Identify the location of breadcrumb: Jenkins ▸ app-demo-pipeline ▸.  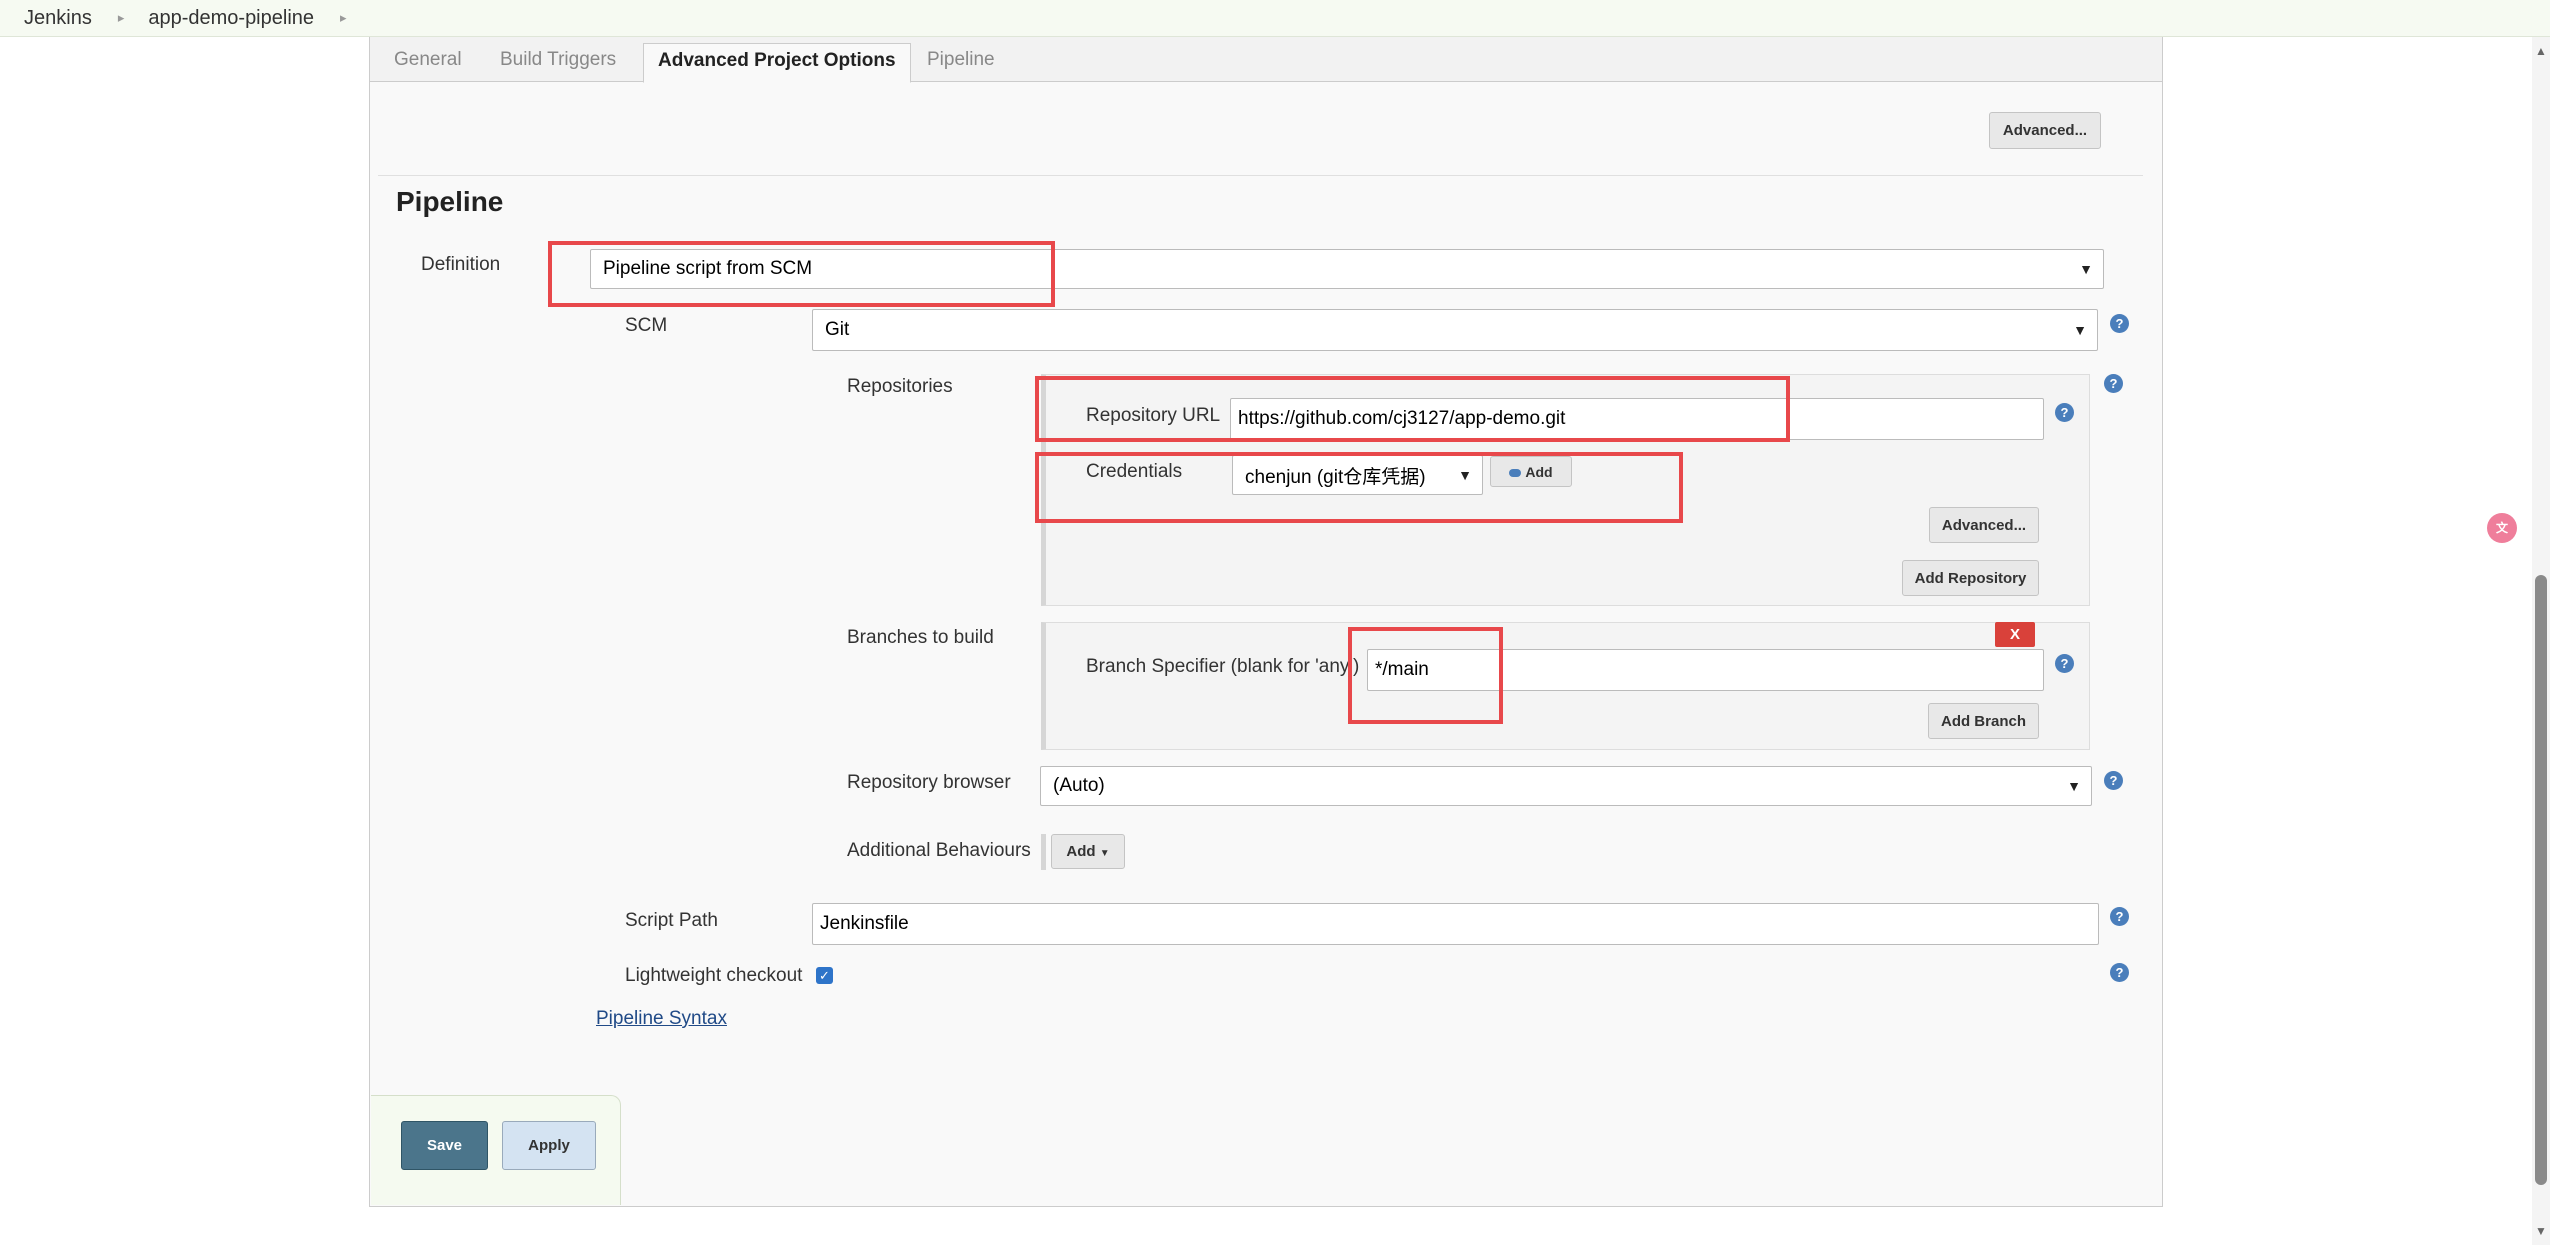
(1275, 18).